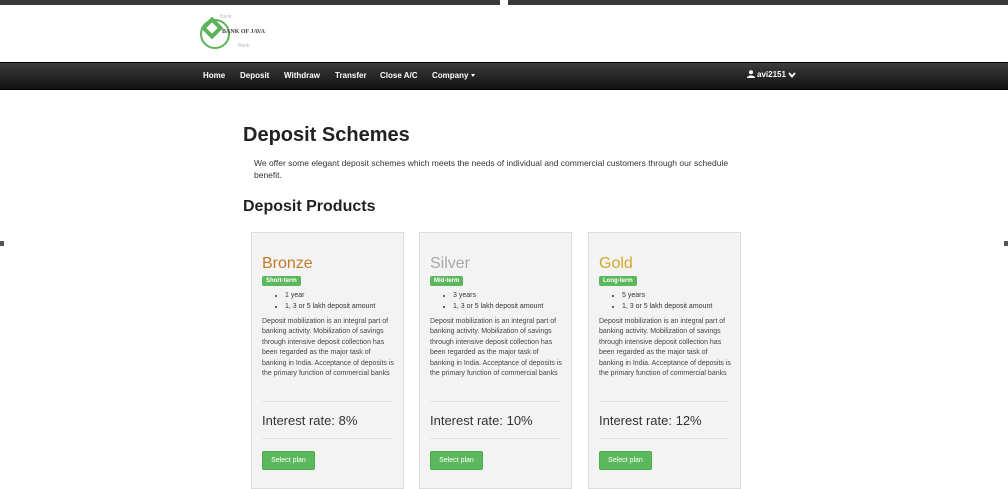 The height and width of the screenshot is (489, 1008). I want to click on user-name: avi2151, so click(771, 74).